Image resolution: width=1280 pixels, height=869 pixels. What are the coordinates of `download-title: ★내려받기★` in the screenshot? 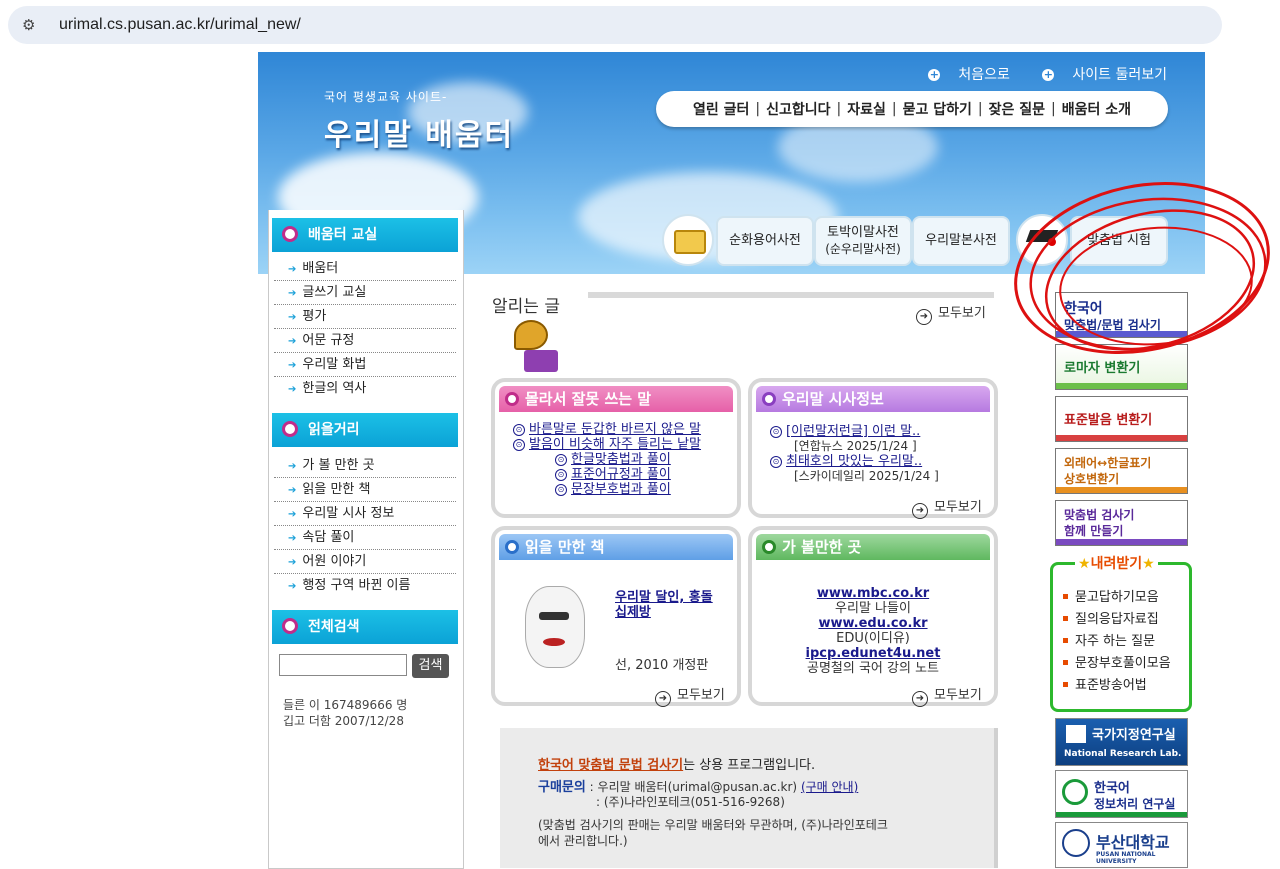 It's located at (1116, 563).